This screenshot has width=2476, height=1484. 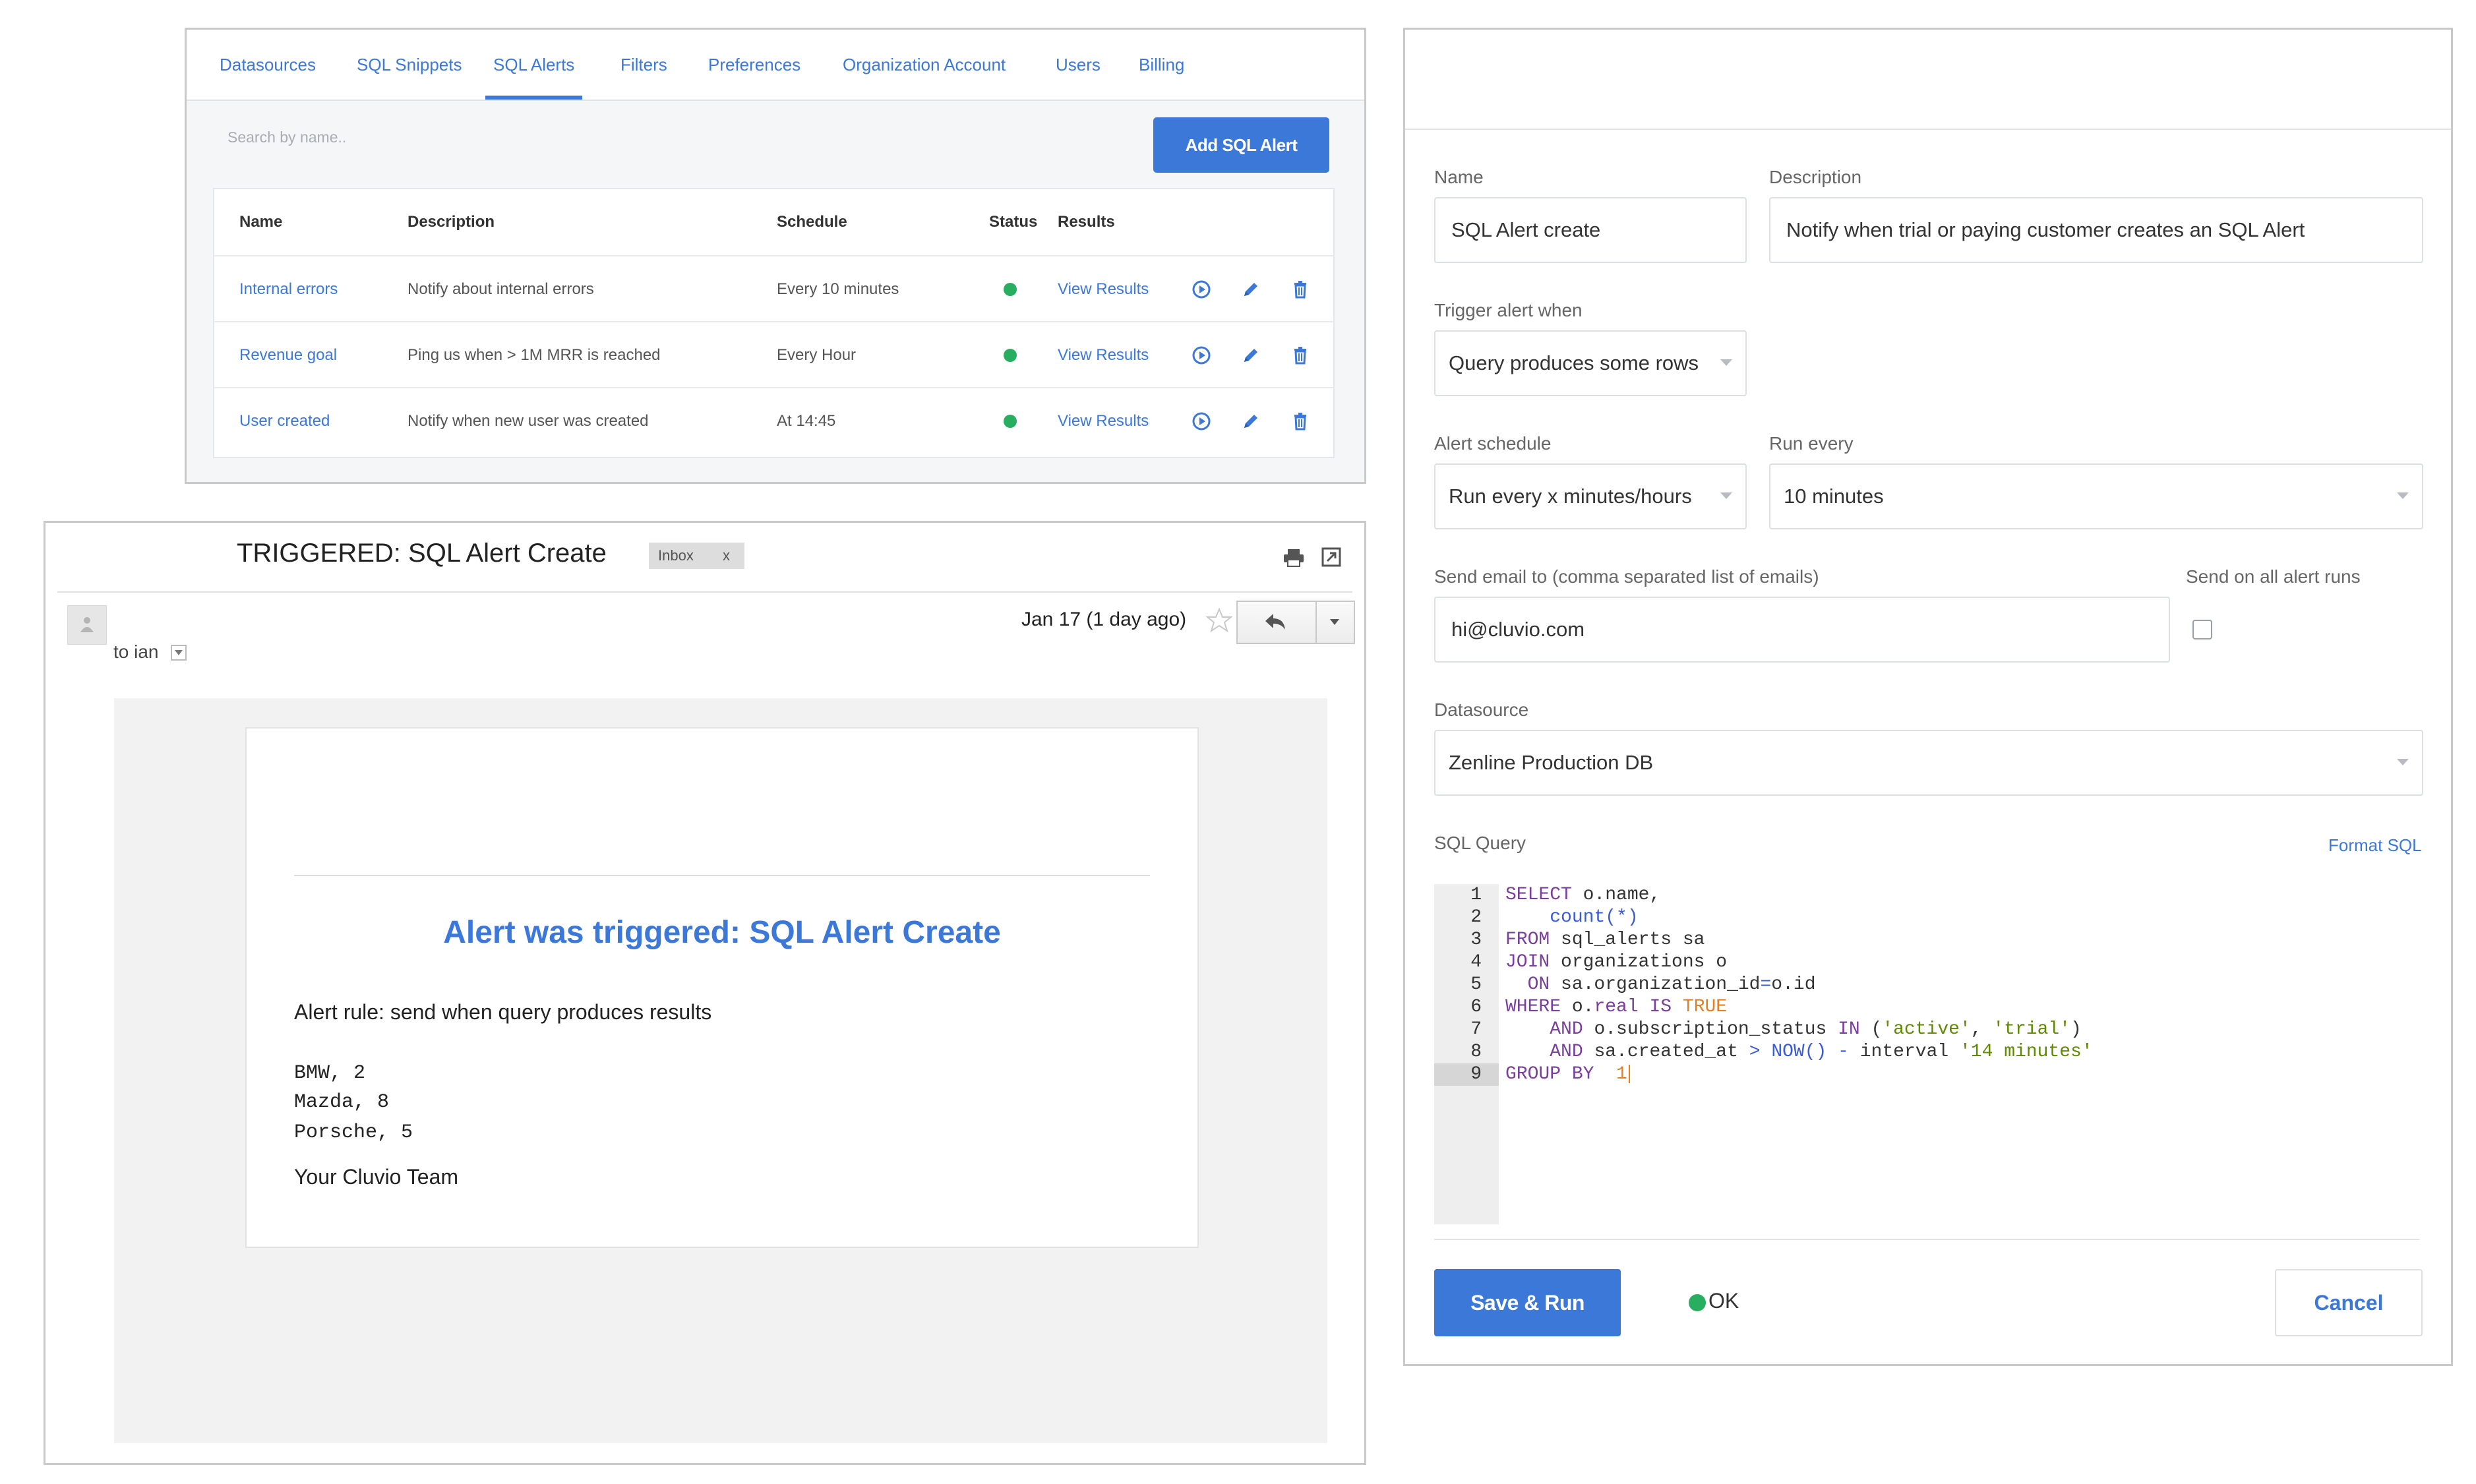 I want to click on sql-keyword: AND, so click(x=1566, y=1052).